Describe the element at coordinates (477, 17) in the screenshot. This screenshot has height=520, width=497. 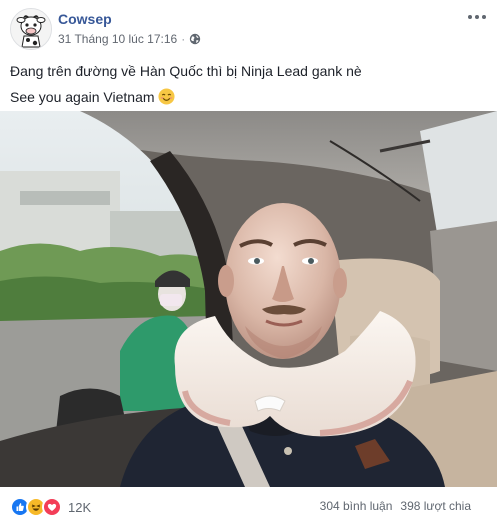
I see `more-options-icon` at that location.